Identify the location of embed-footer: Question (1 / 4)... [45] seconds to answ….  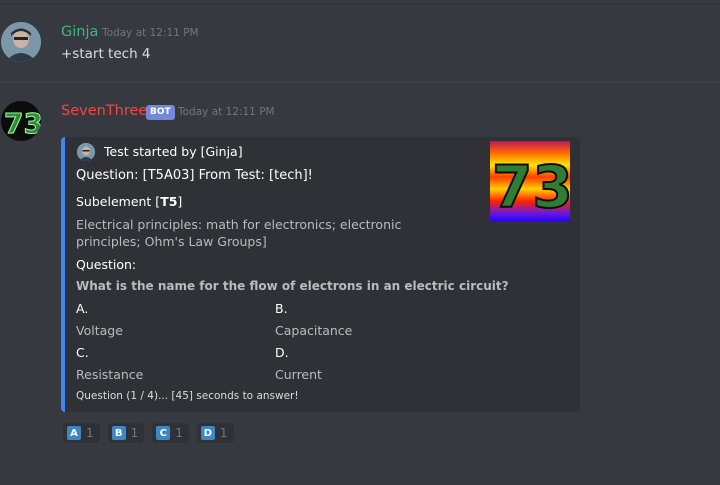
(187, 396).